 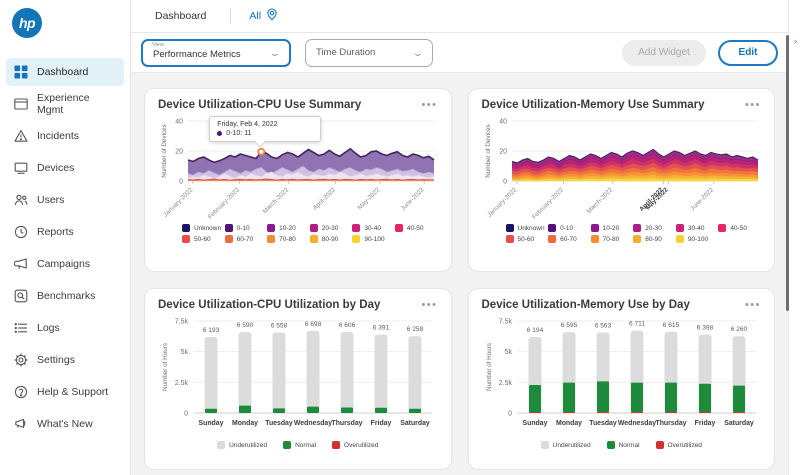 What do you see at coordinates (795, 255) in the screenshot?
I see `expand-panel-icon: ›` at bounding box center [795, 255].